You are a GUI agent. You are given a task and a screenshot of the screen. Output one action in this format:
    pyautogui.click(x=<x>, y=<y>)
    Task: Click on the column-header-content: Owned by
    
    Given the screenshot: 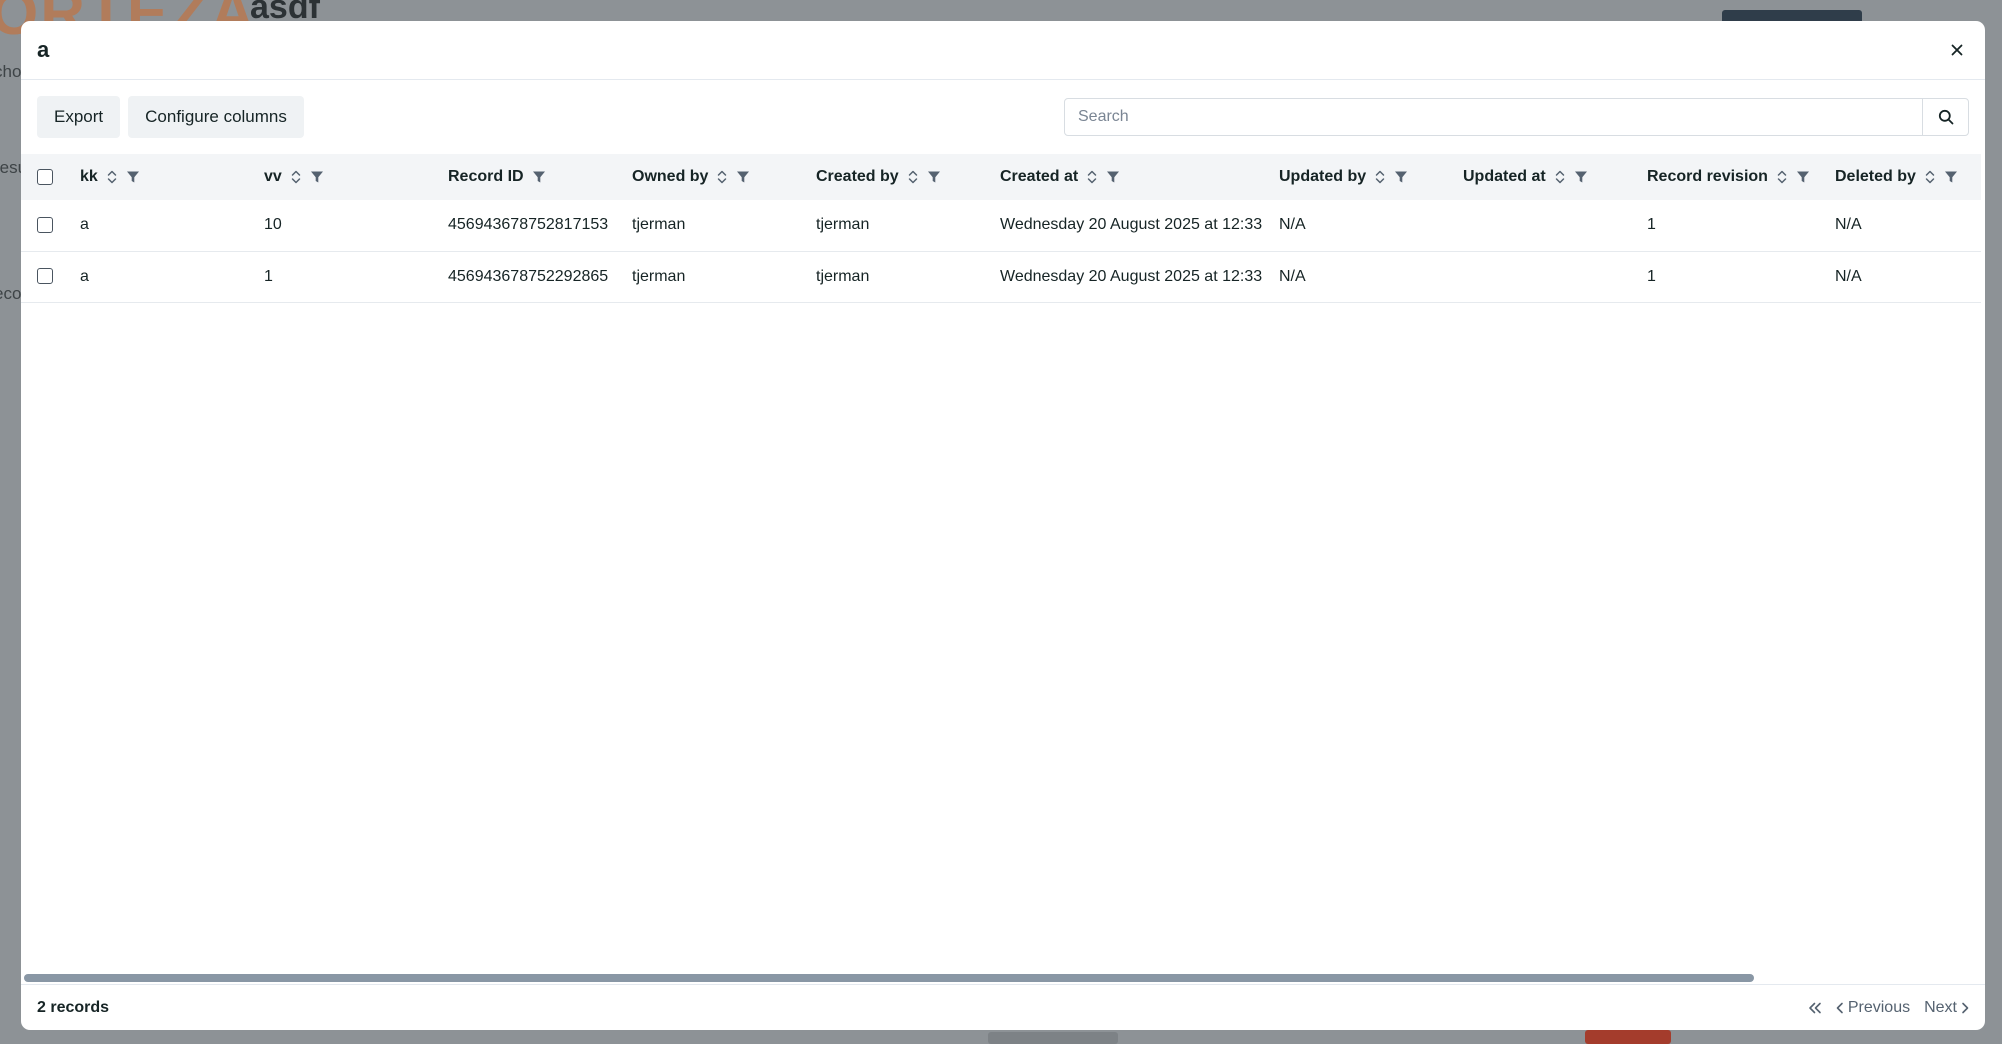 What is the action you would take?
    pyautogui.click(x=691, y=177)
    